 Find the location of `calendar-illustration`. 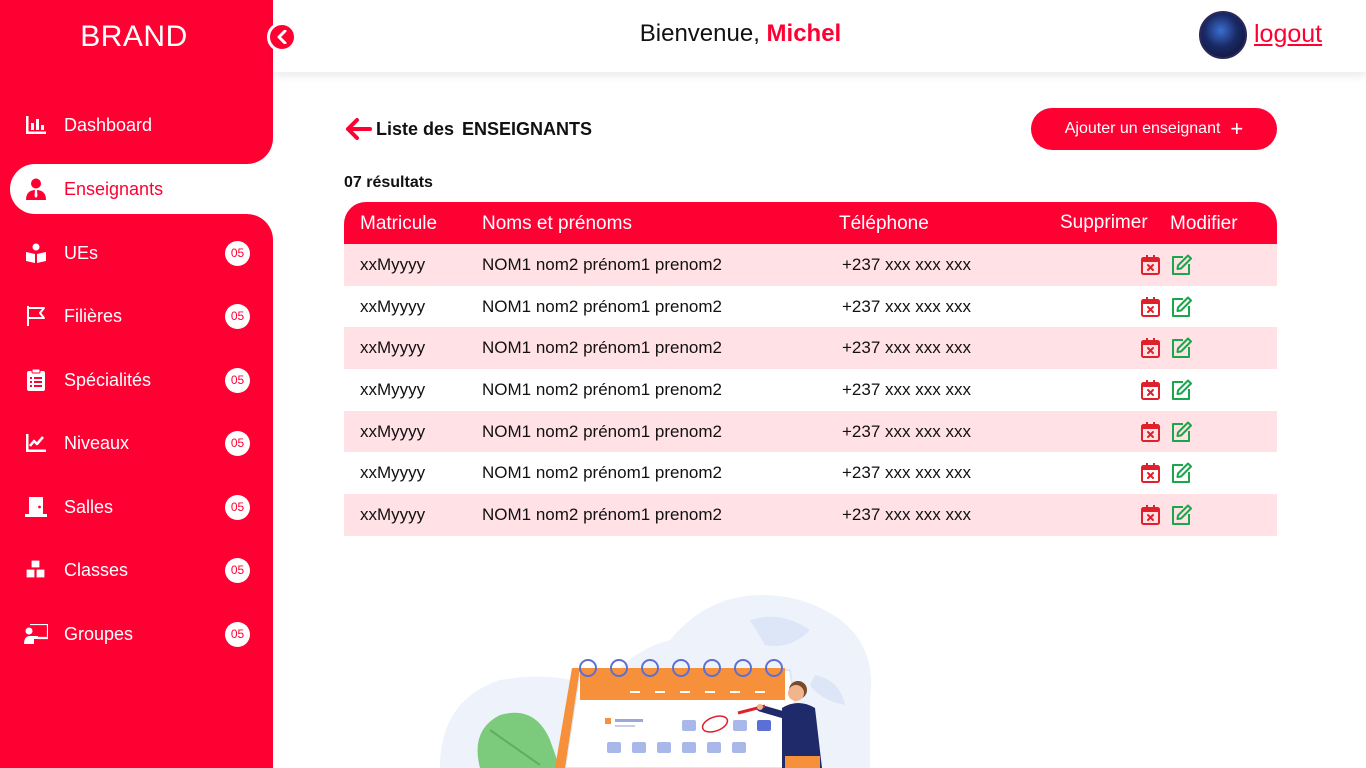

calendar-illustration is located at coordinates (656, 681).